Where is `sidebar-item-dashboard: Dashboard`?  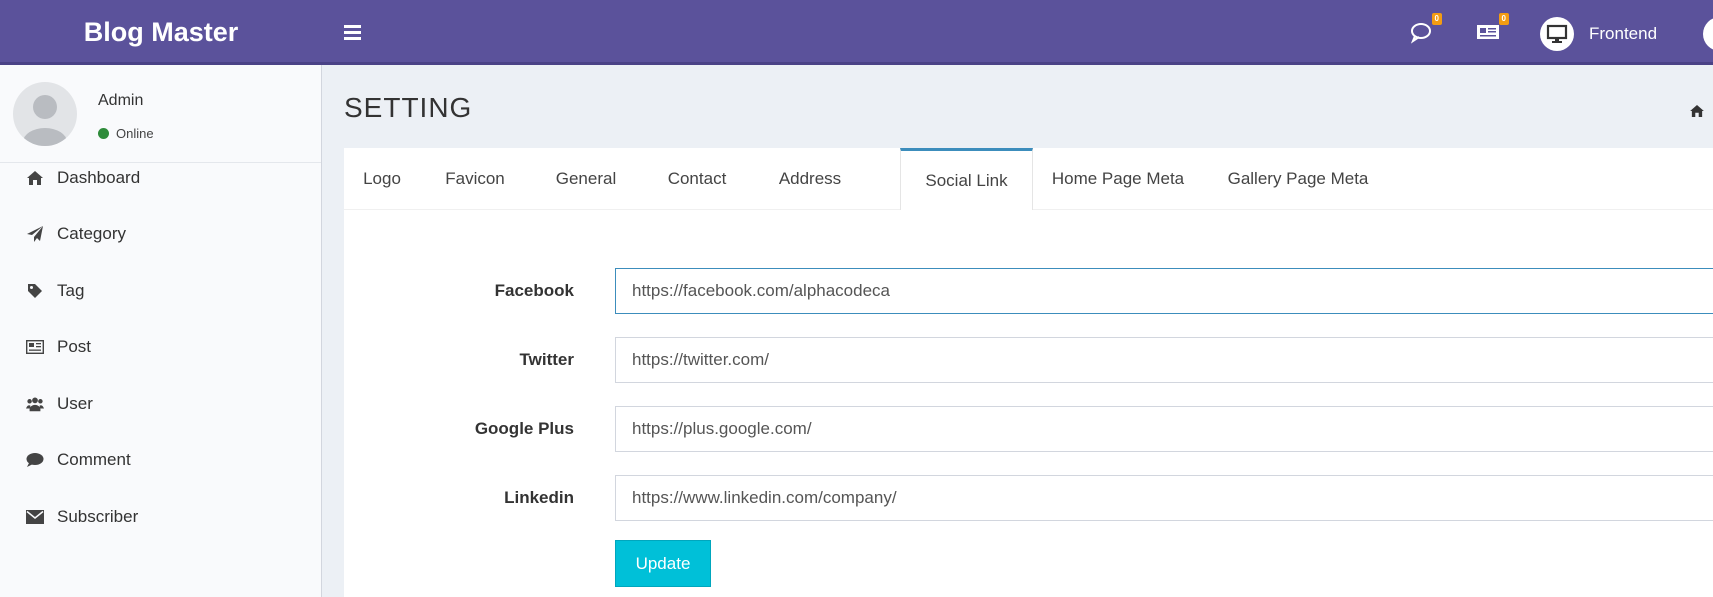 sidebar-item-dashboard: Dashboard is located at coordinates (161, 178).